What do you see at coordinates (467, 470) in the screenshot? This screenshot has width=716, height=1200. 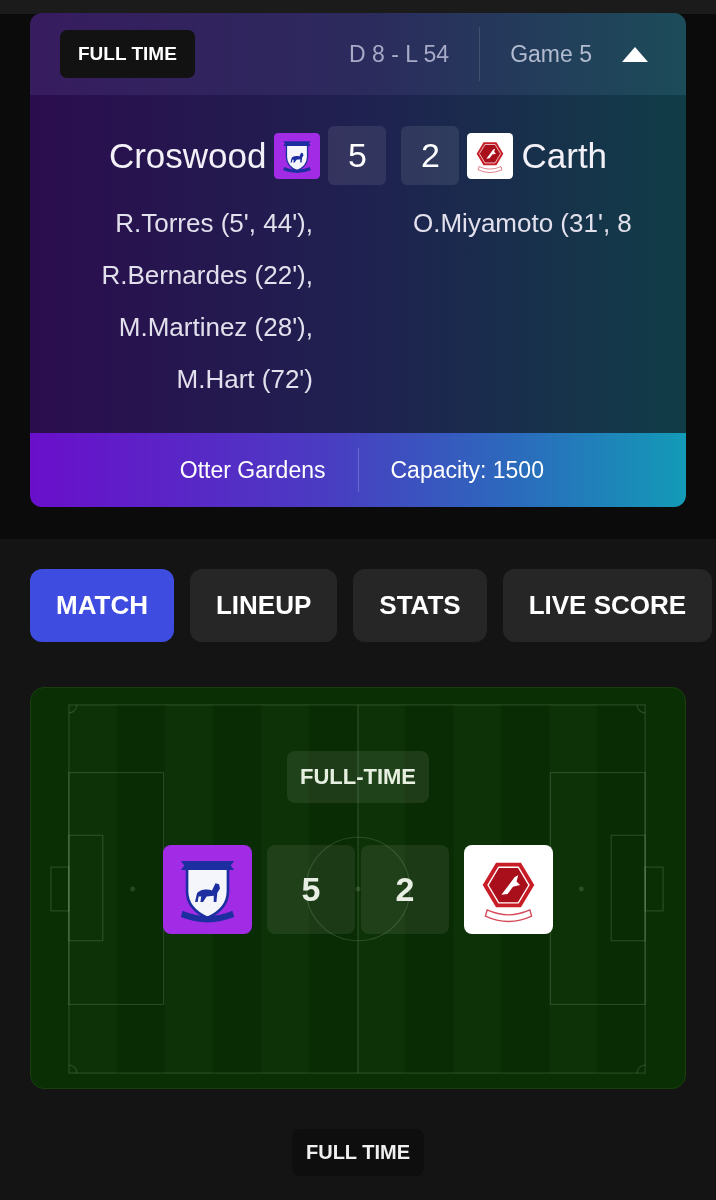 I see `capacity-text: Capacity: 1500` at bounding box center [467, 470].